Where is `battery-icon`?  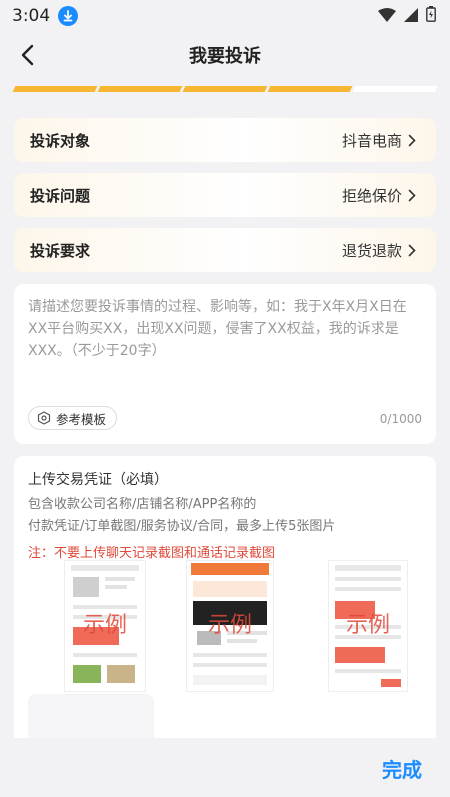
battery-icon is located at coordinates (431, 16).